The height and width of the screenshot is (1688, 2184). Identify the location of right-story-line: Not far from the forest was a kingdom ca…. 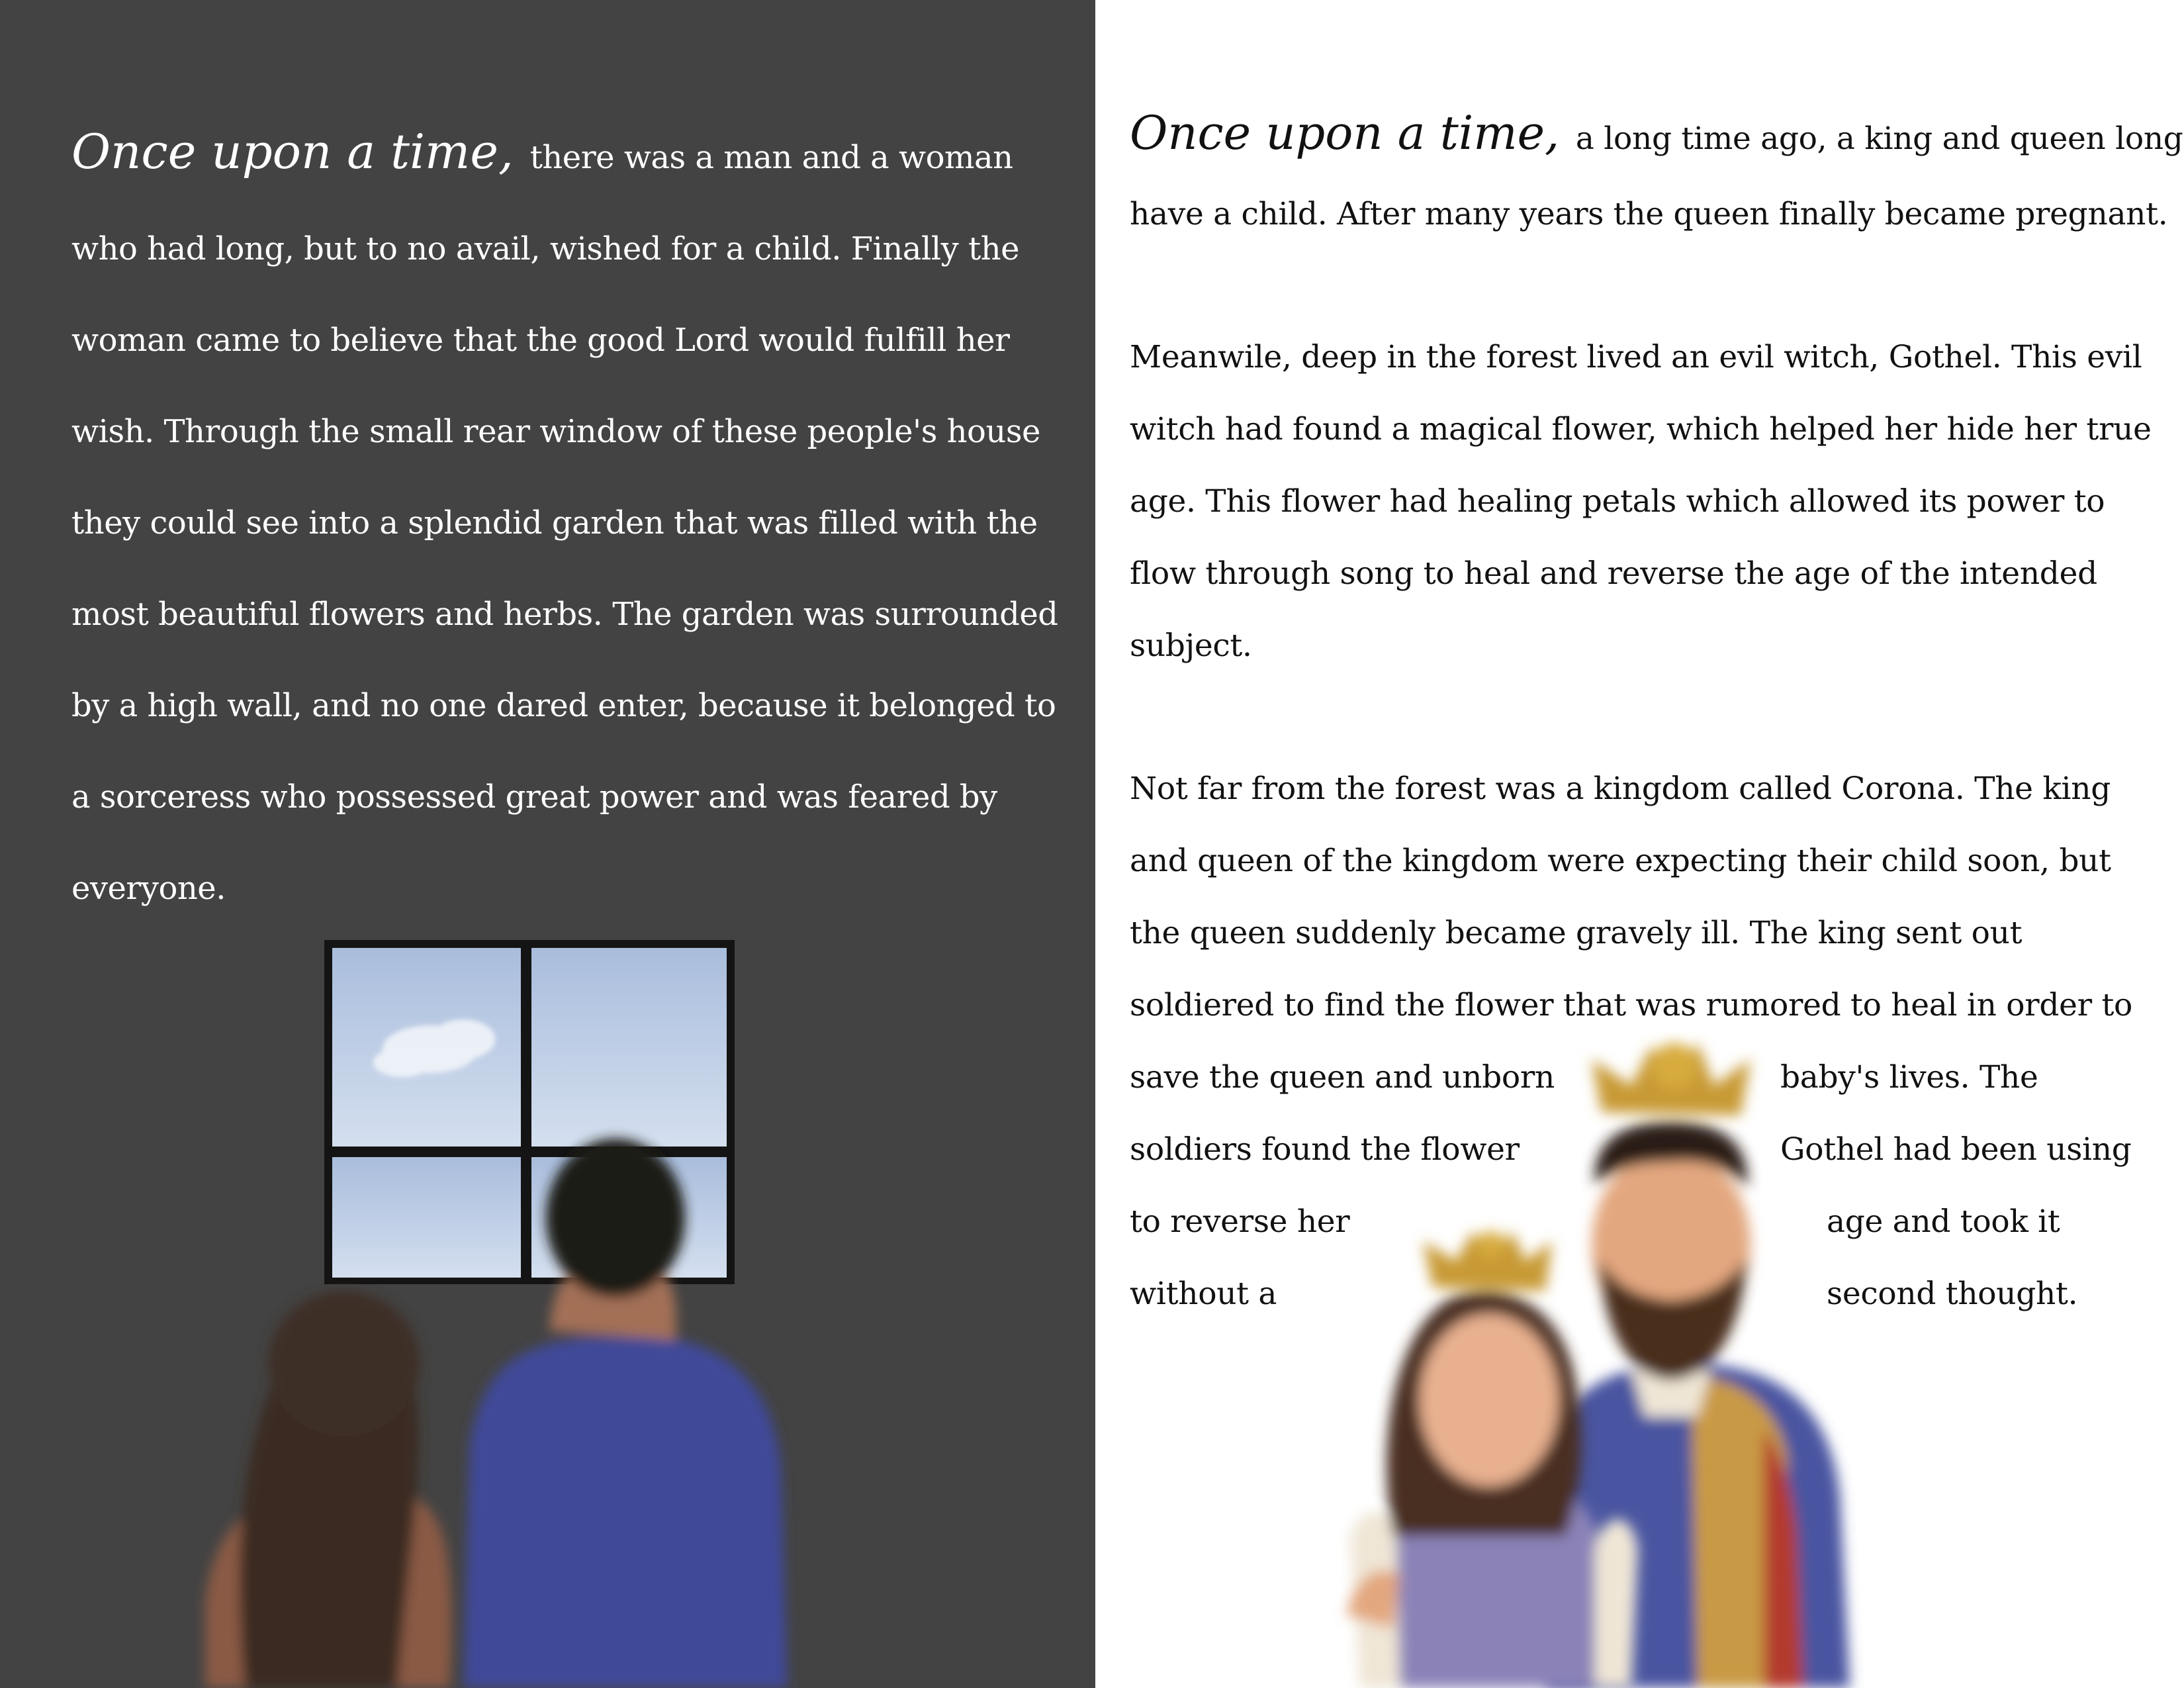
(1621, 789).